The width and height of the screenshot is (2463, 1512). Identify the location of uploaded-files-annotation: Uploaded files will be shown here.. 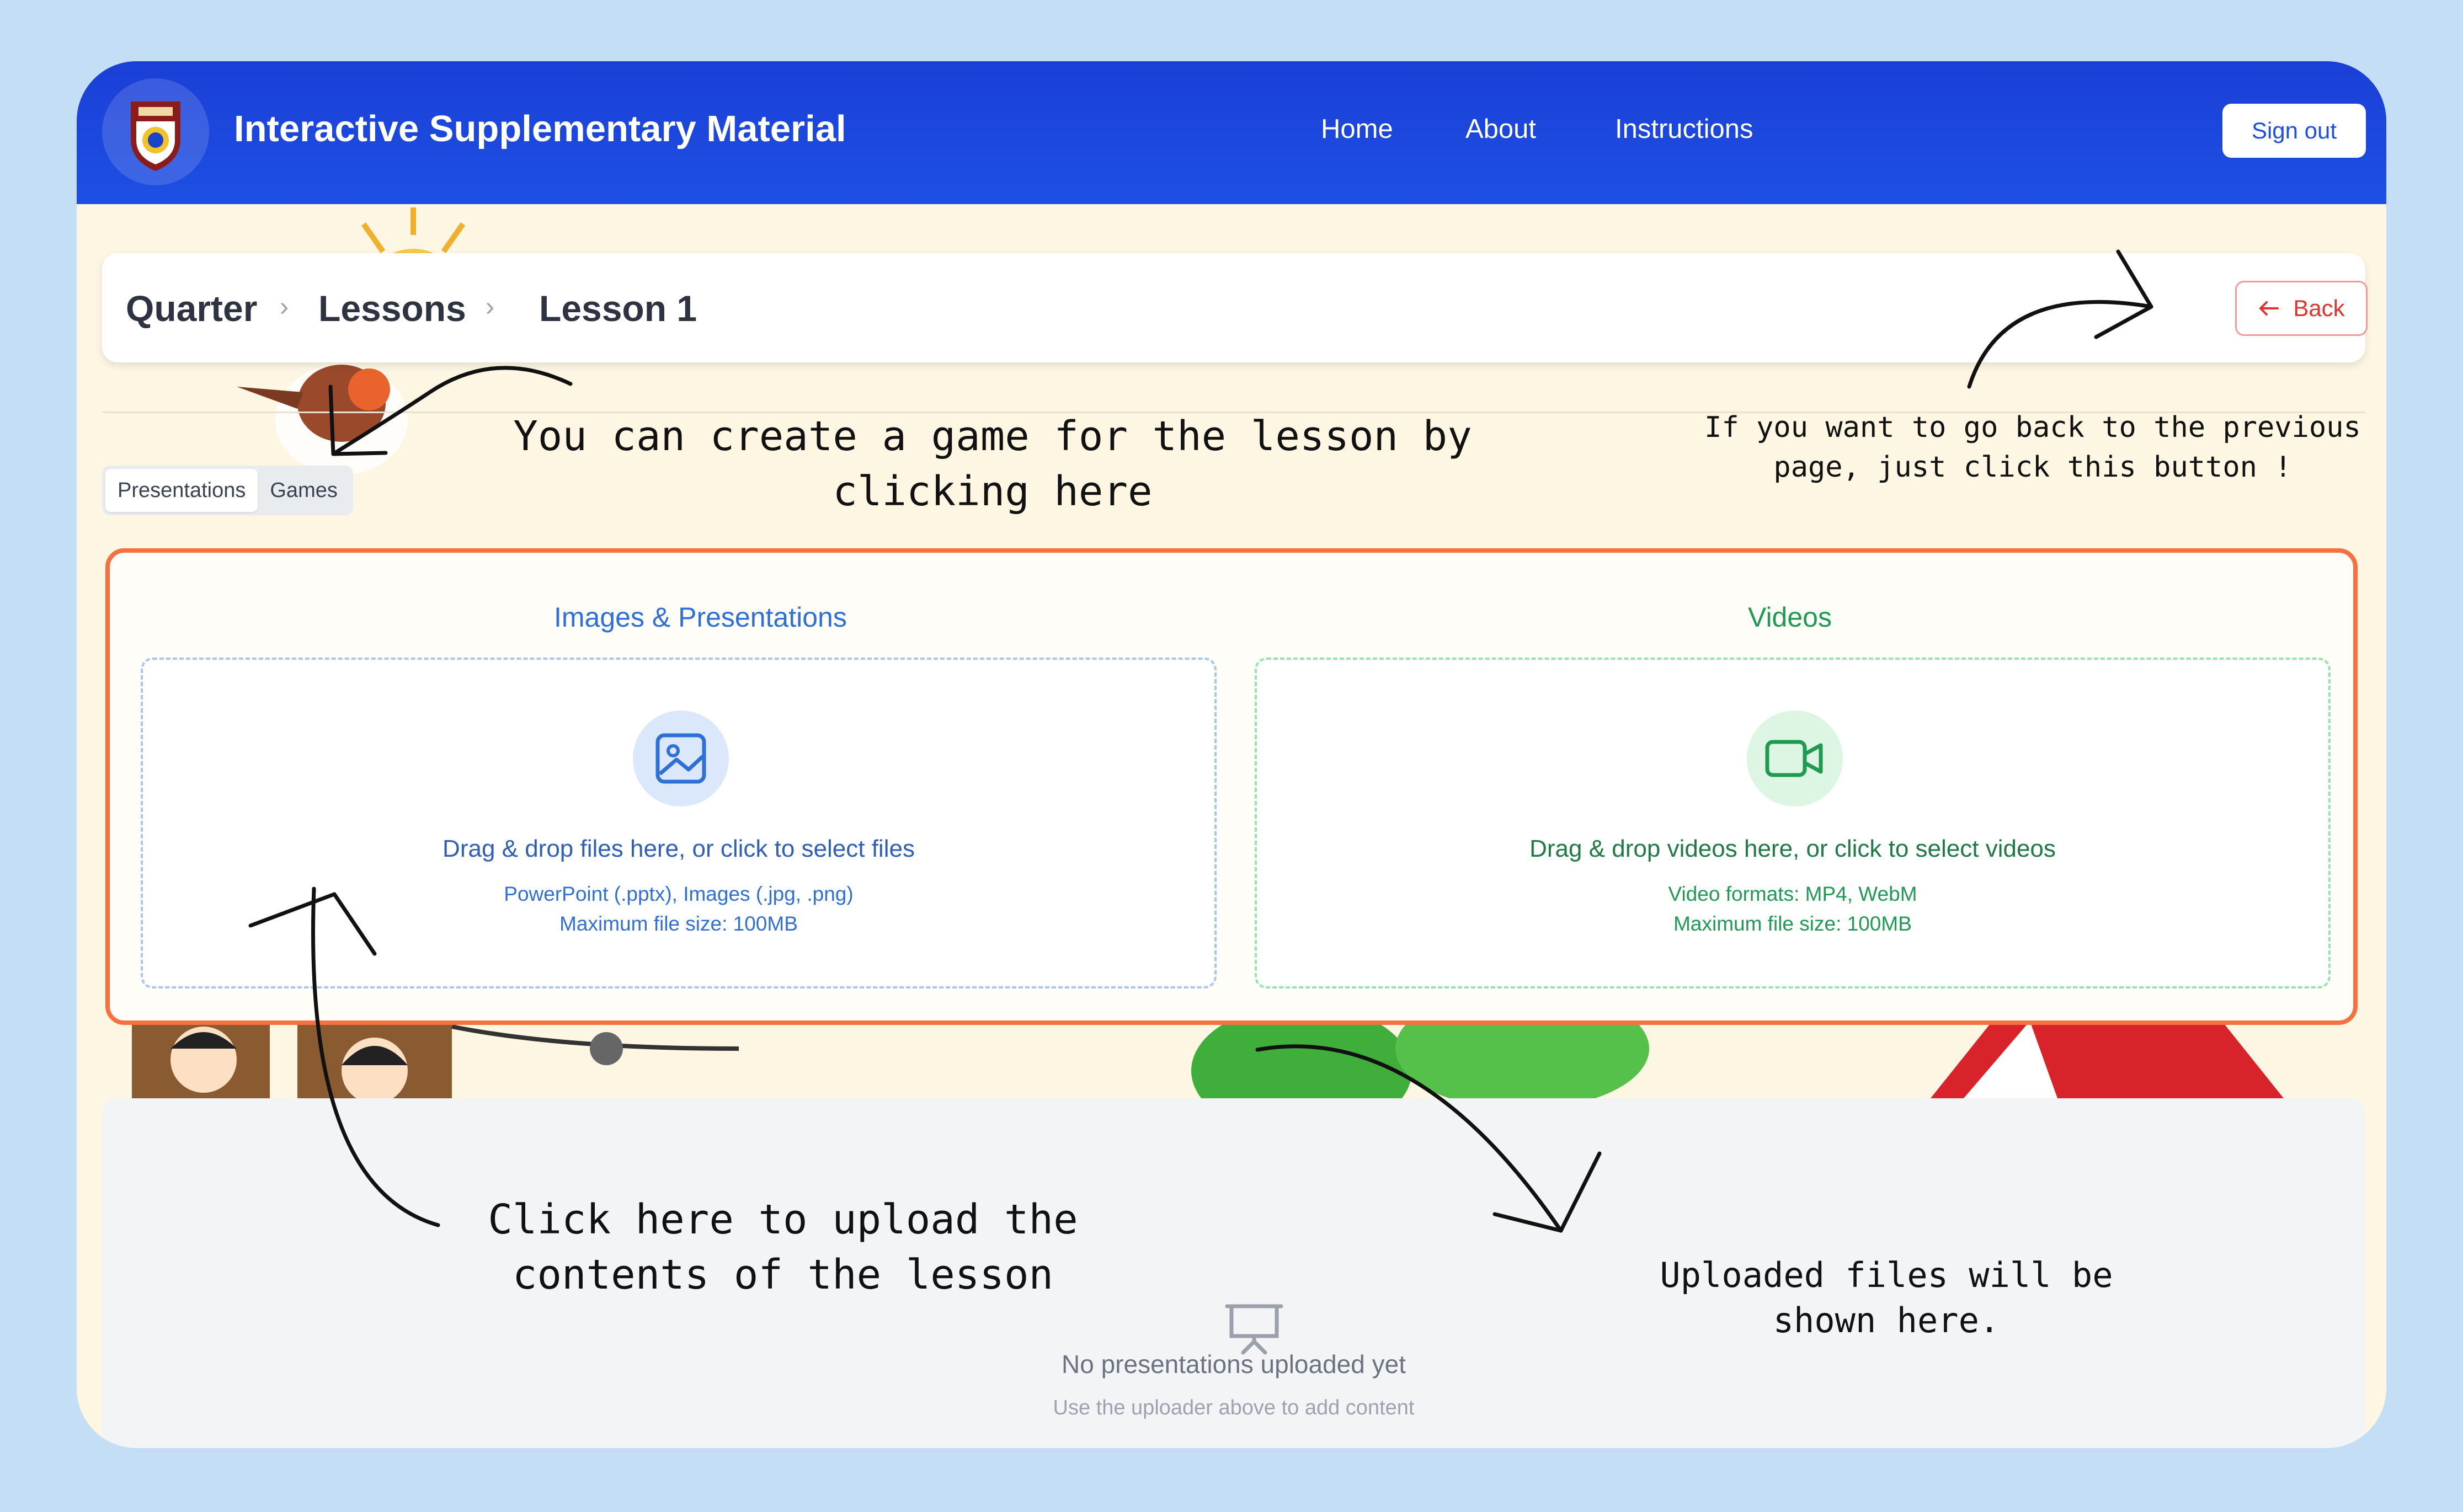
(1886, 1298).